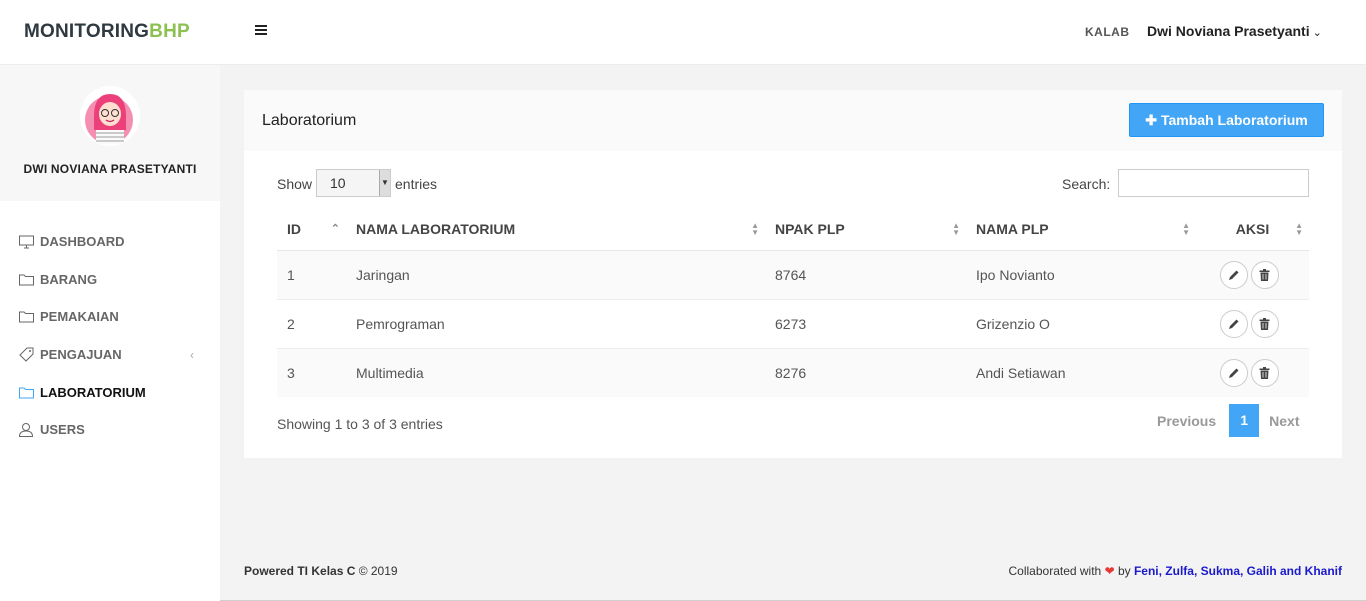 The height and width of the screenshot is (601, 1366). I want to click on table-row: 2 Pemrograman 6273 Grizenzio O, so click(793, 324).